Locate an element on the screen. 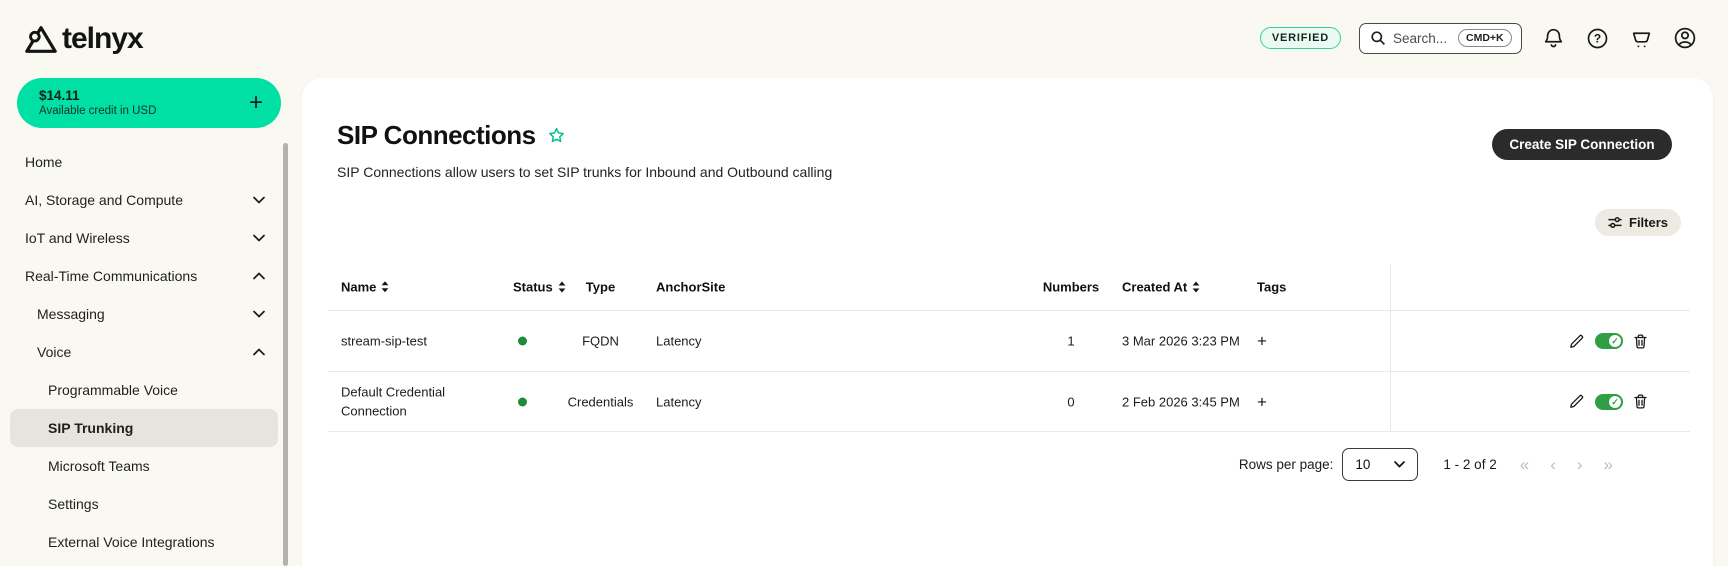  sidebar-item-microsoft-teams: Microsoft Teams is located at coordinates (144, 466).